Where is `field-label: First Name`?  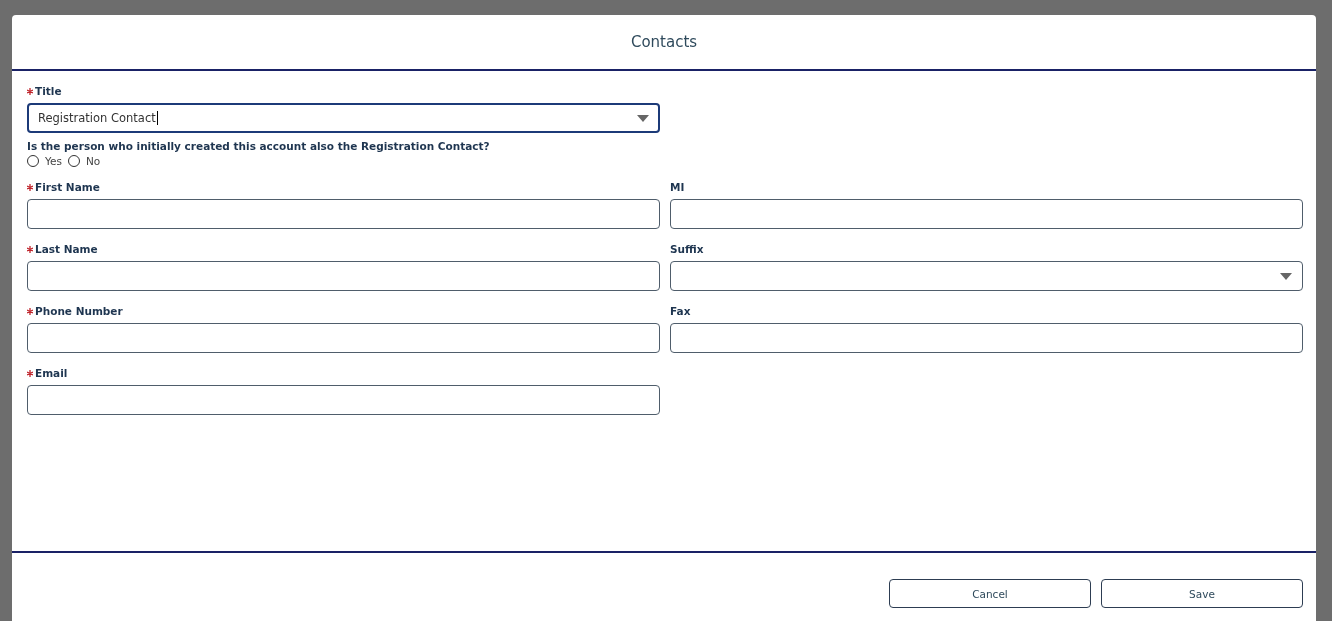 field-label: First Name is located at coordinates (67, 187).